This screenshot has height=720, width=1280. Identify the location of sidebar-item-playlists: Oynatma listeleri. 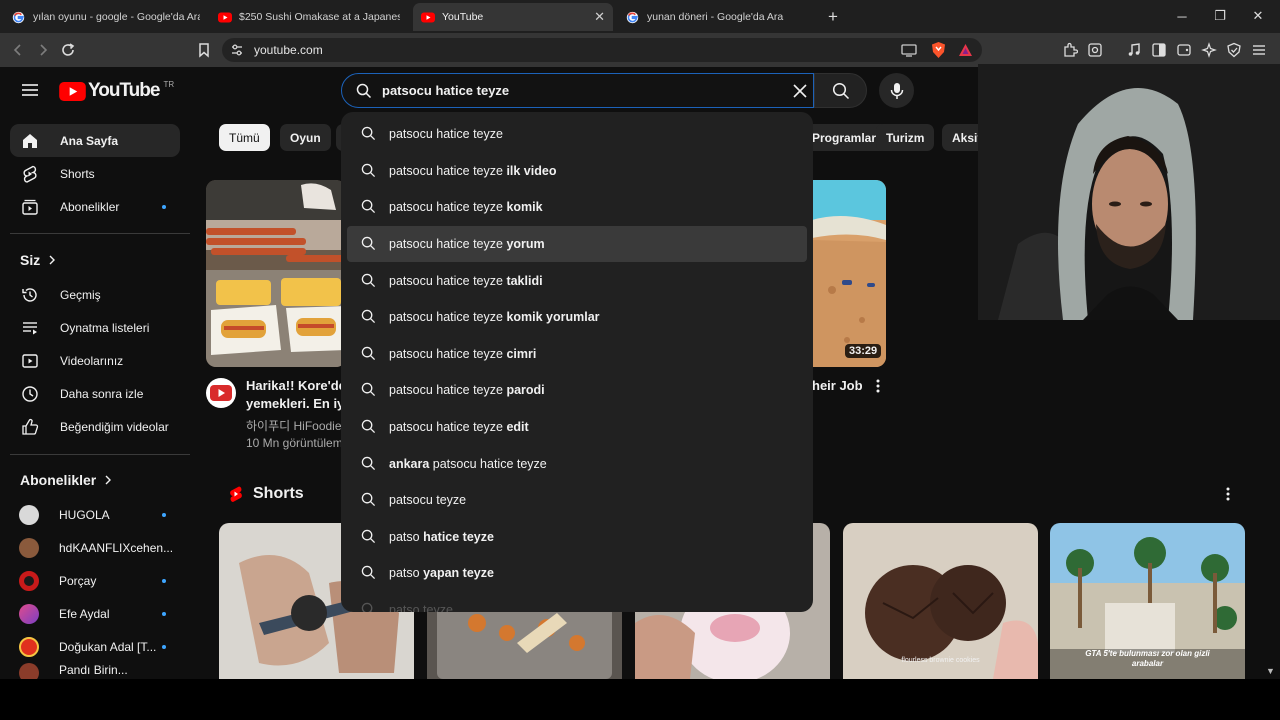
(95, 327).